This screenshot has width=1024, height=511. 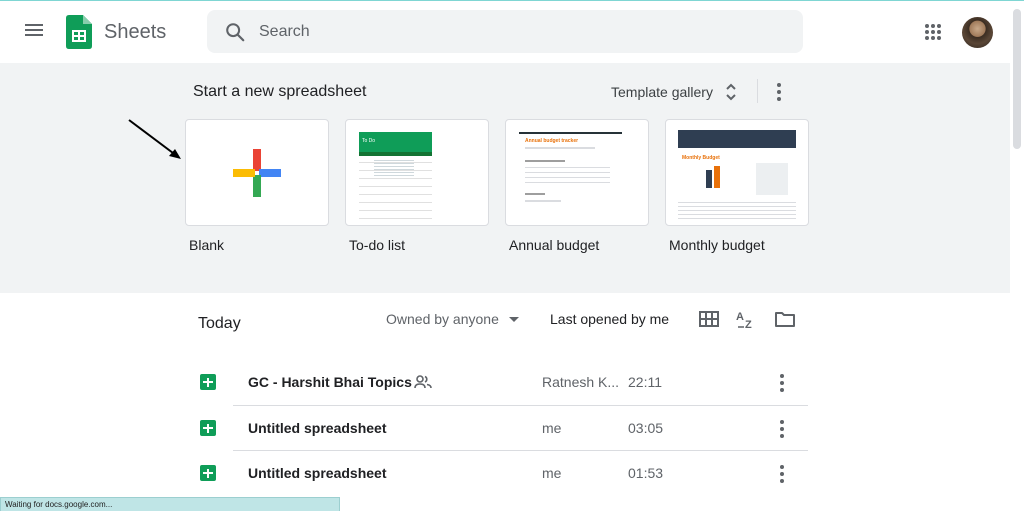 I want to click on template-label: Annual budget, so click(x=554, y=245).